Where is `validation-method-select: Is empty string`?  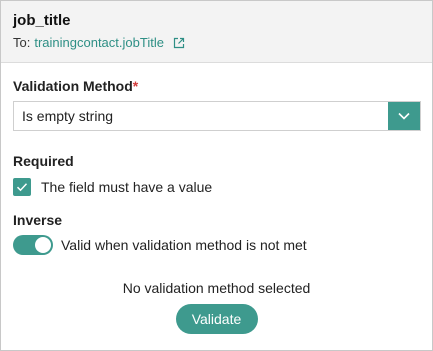
validation-method-select: Is empty string is located at coordinates (217, 116).